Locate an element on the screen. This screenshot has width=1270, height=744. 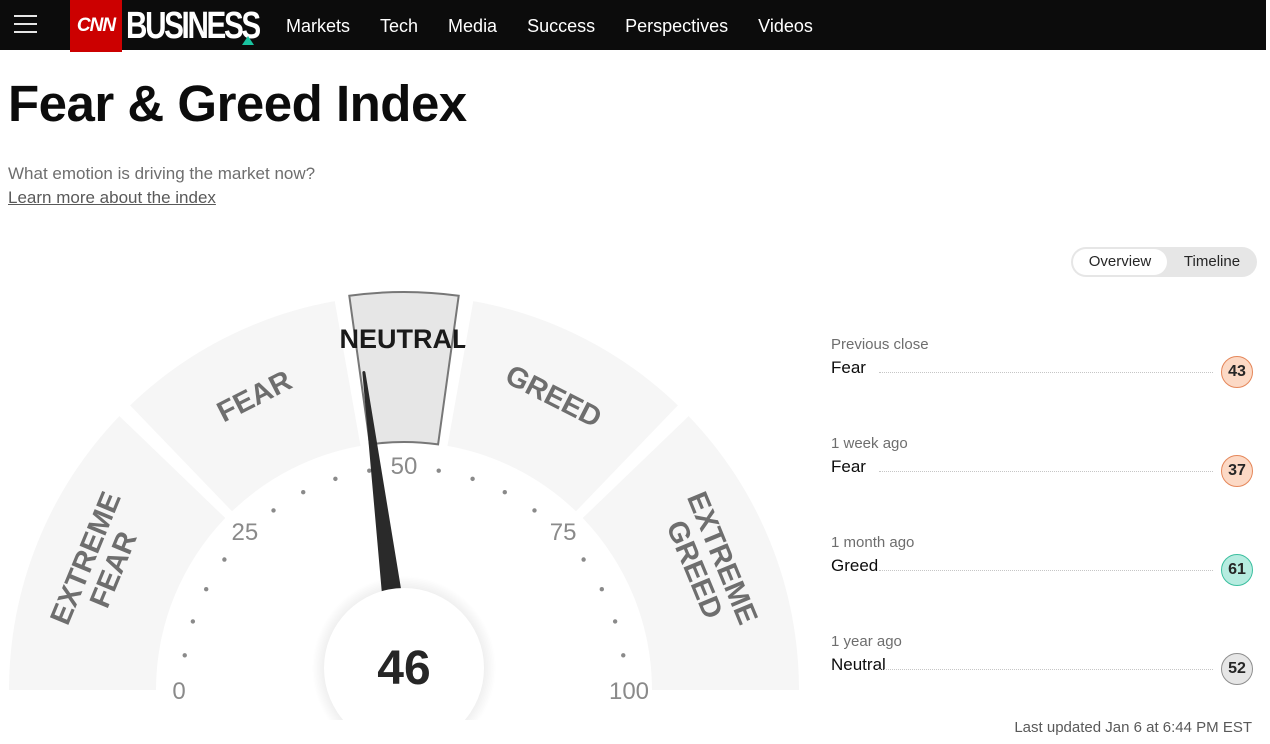
view-toggle: Overview Timeline is located at coordinates (1164, 262).